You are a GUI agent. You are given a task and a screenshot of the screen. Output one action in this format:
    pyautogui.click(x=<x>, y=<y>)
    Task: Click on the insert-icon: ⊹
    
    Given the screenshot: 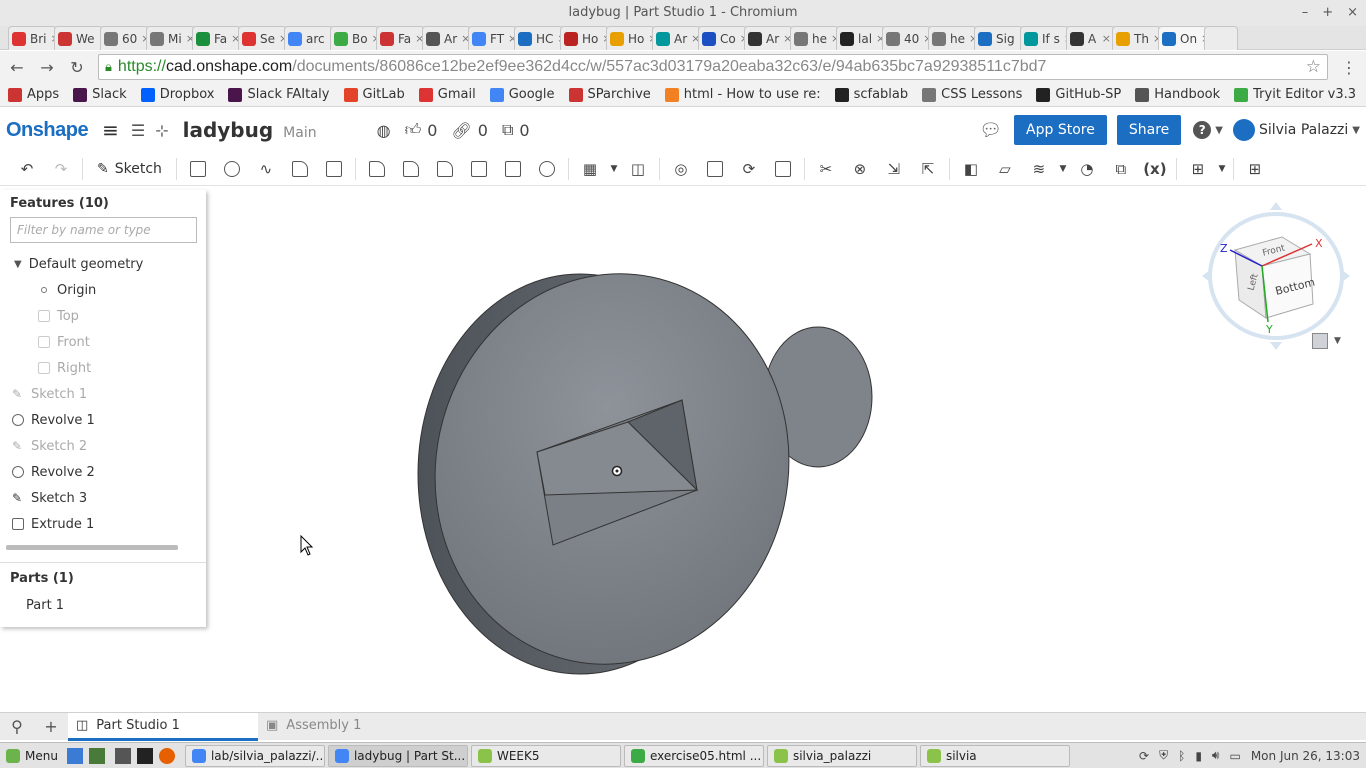 What is the action you would take?
    pyautogui.click(x=161, y=130)
    